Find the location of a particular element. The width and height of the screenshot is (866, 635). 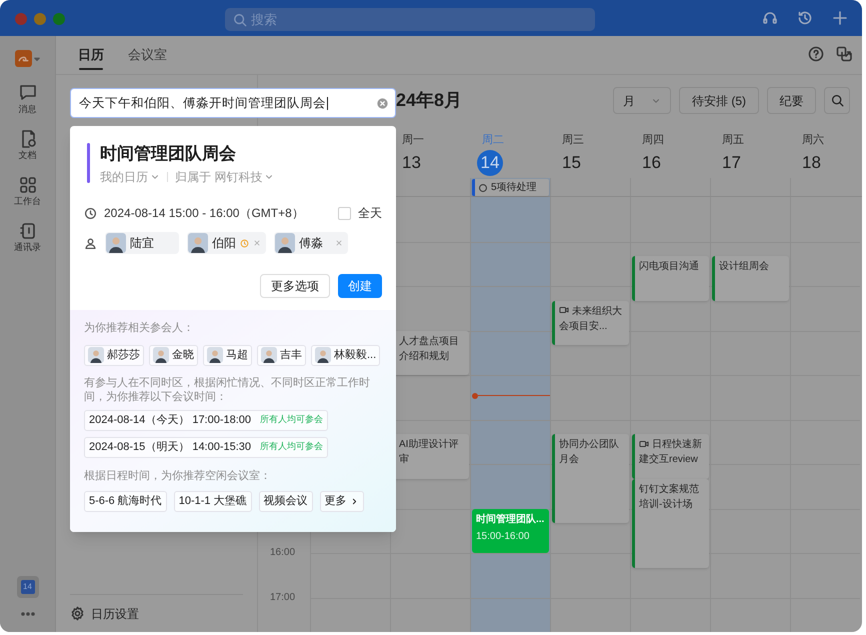

search-button is located at coordinates (837, 100).